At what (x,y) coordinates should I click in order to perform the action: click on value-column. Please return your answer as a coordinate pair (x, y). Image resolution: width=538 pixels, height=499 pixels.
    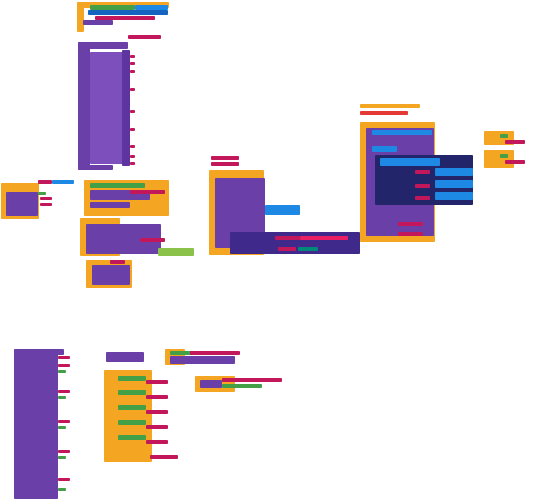
    Looking at the image, I should click on (126, 108).